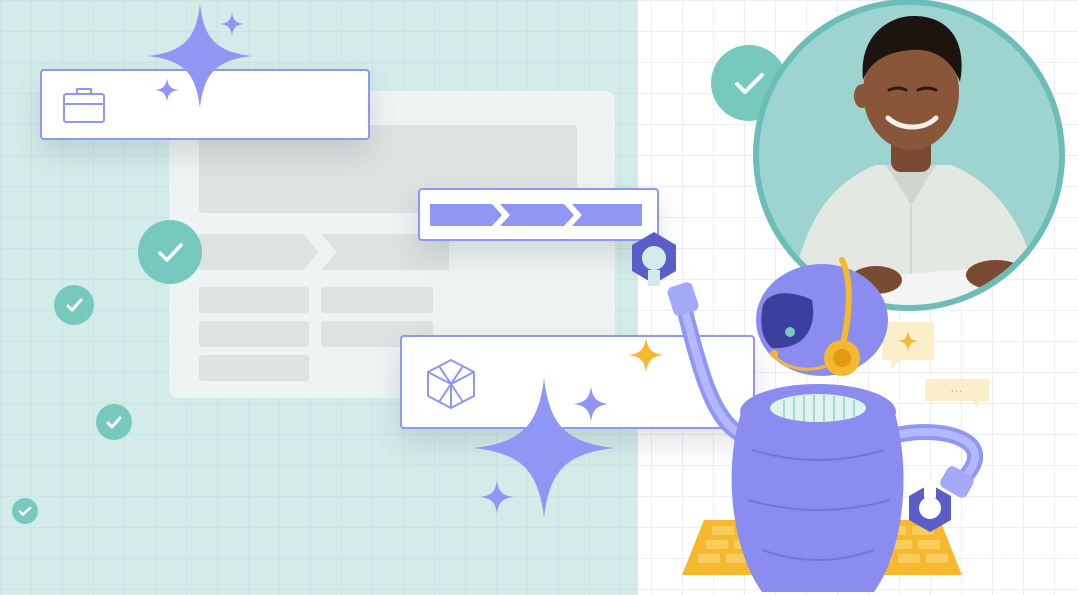 The height and width of the screenshot is (595, 1078). Describe the element at coordinates (324, 252) in the screenshot. I see `form-progress-steps` at that location.